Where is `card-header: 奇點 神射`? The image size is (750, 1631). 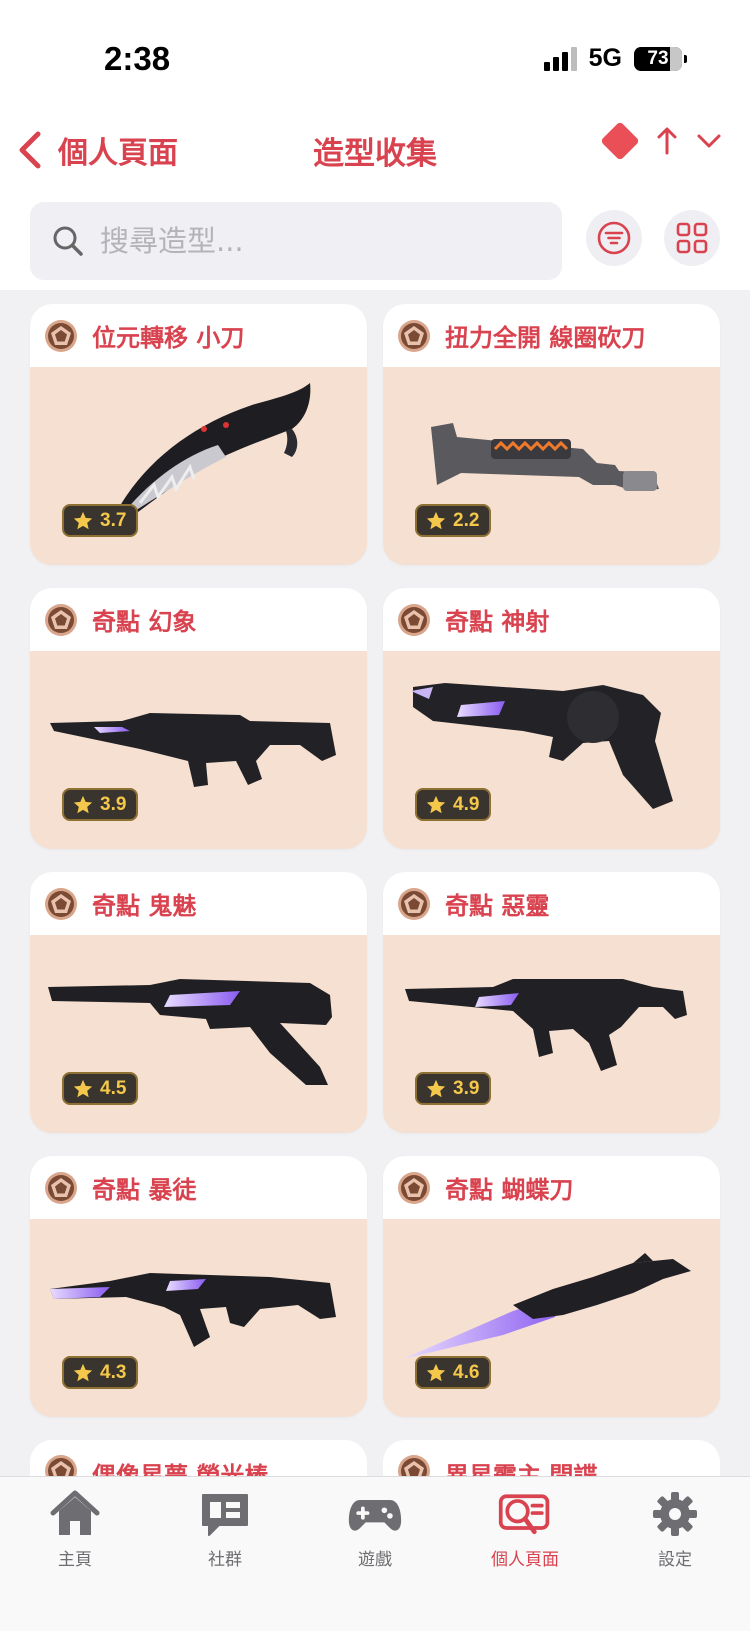 card-header: 奇點 神射 is located at coordinates (551, 619).